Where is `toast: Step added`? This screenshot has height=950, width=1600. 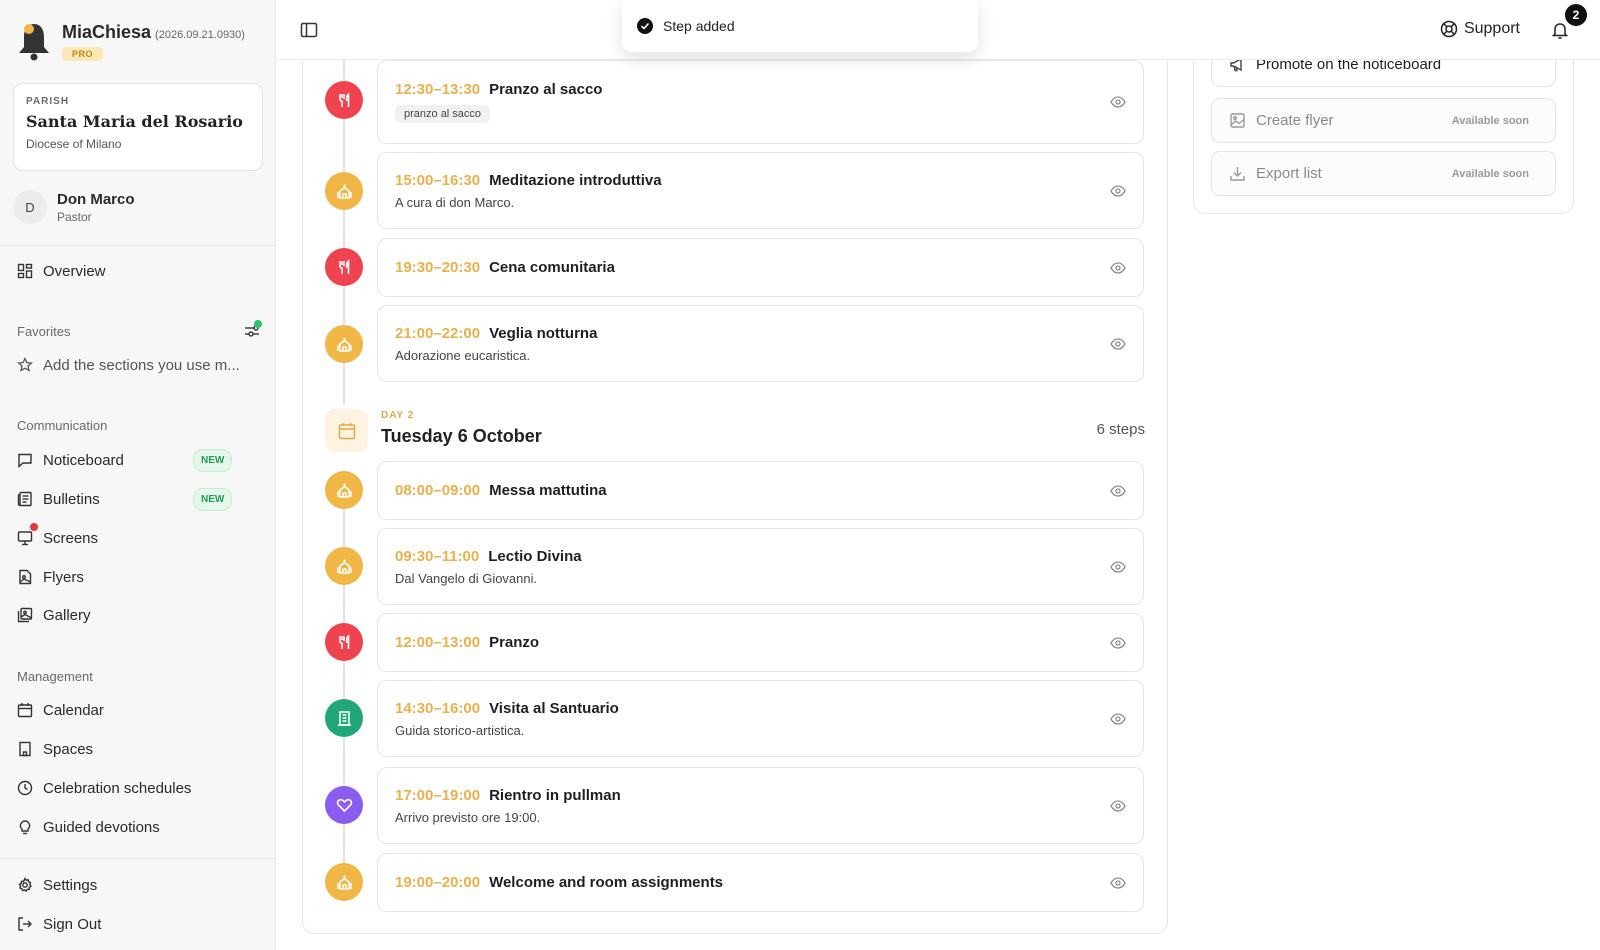 toast: Step added is located at coordinates (800, 26).